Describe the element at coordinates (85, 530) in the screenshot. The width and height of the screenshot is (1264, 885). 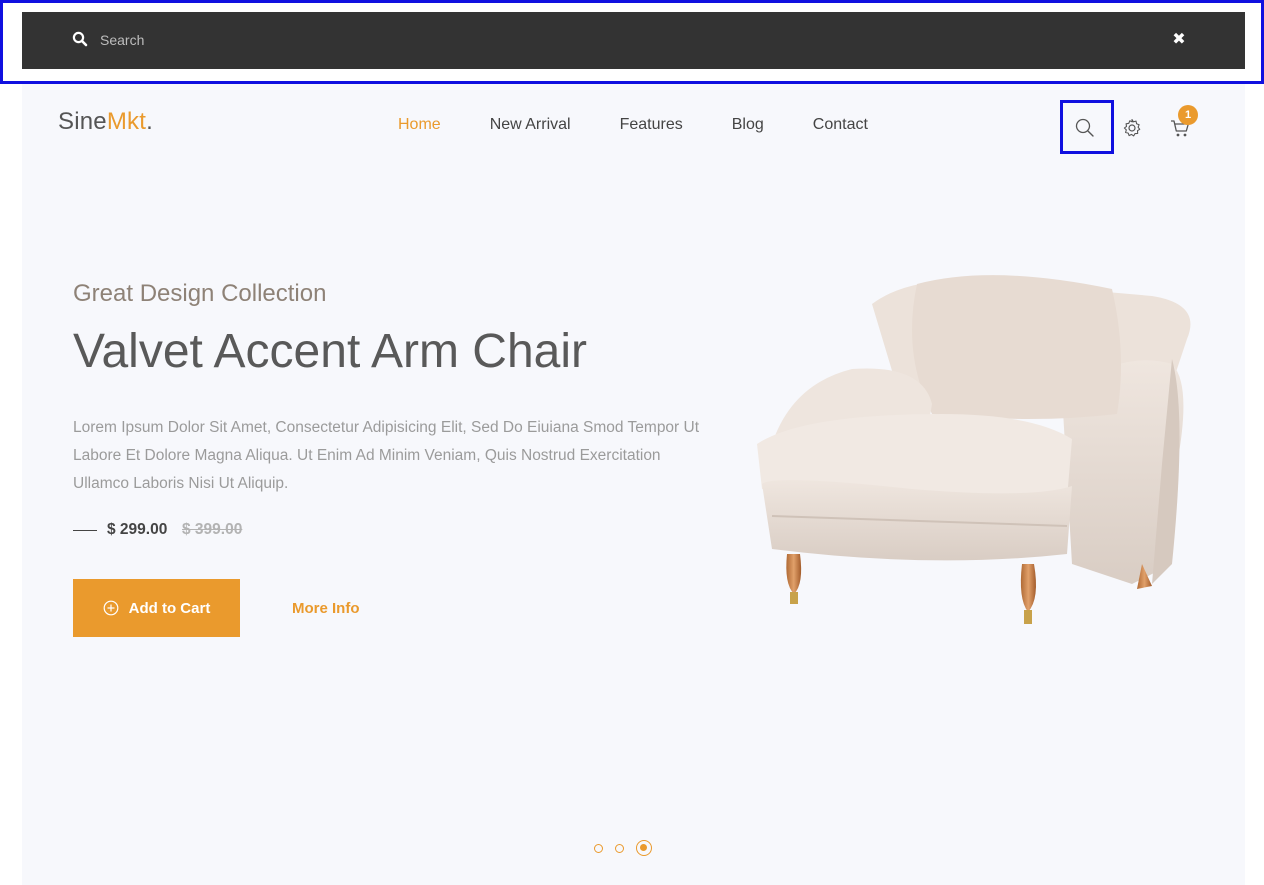
I see `price-dash` at that location.